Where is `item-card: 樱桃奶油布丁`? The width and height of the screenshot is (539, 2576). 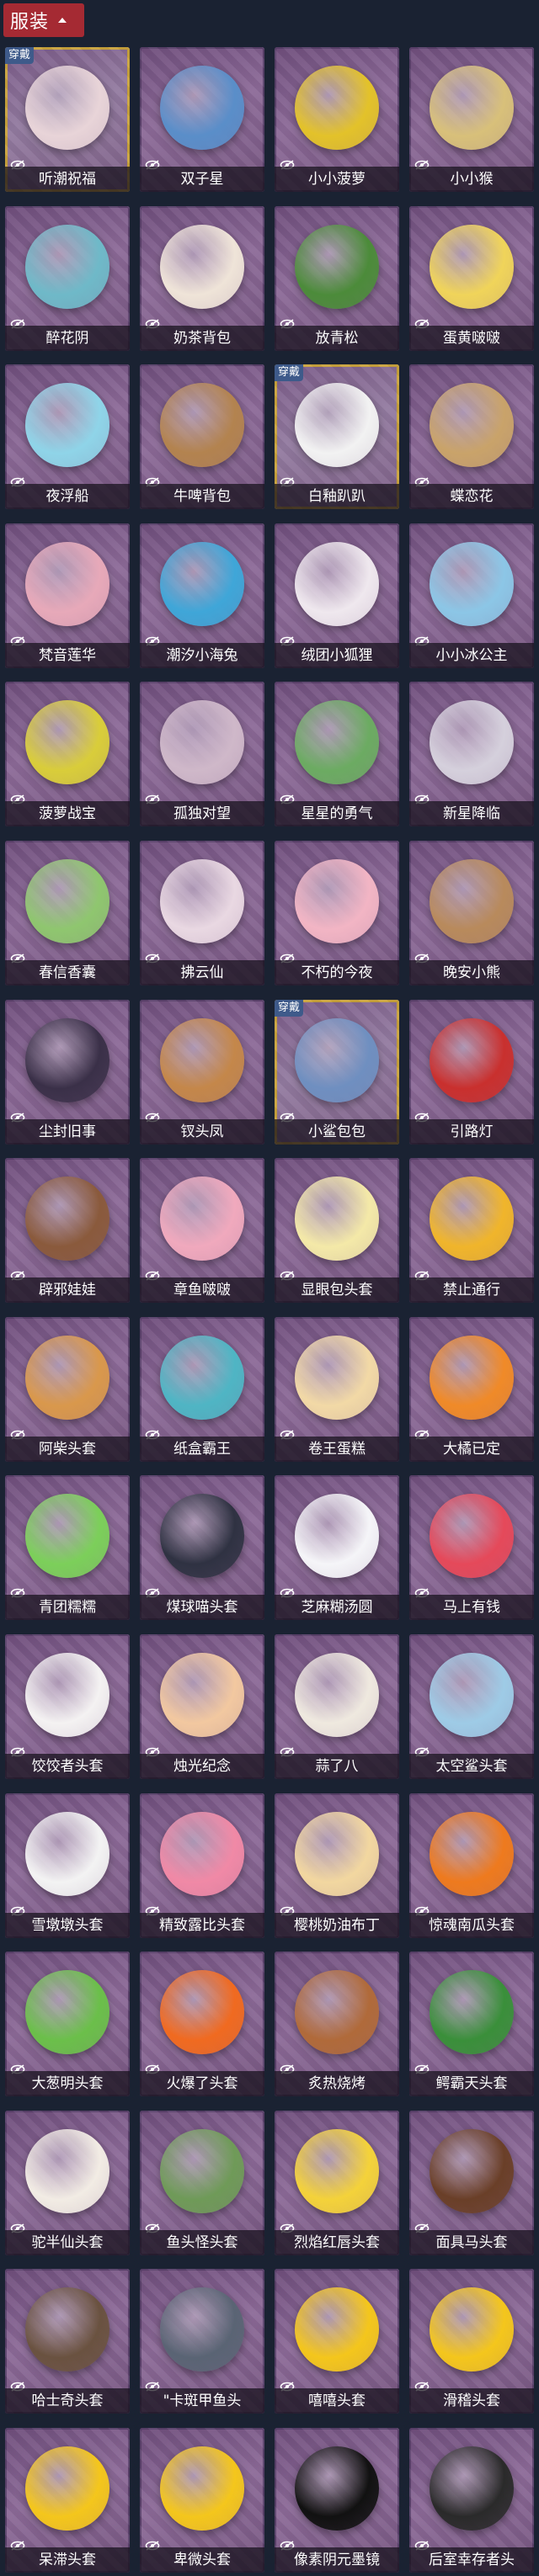 item-card: 樱桃奶油布丁 is located at coordinates (337, 1866).